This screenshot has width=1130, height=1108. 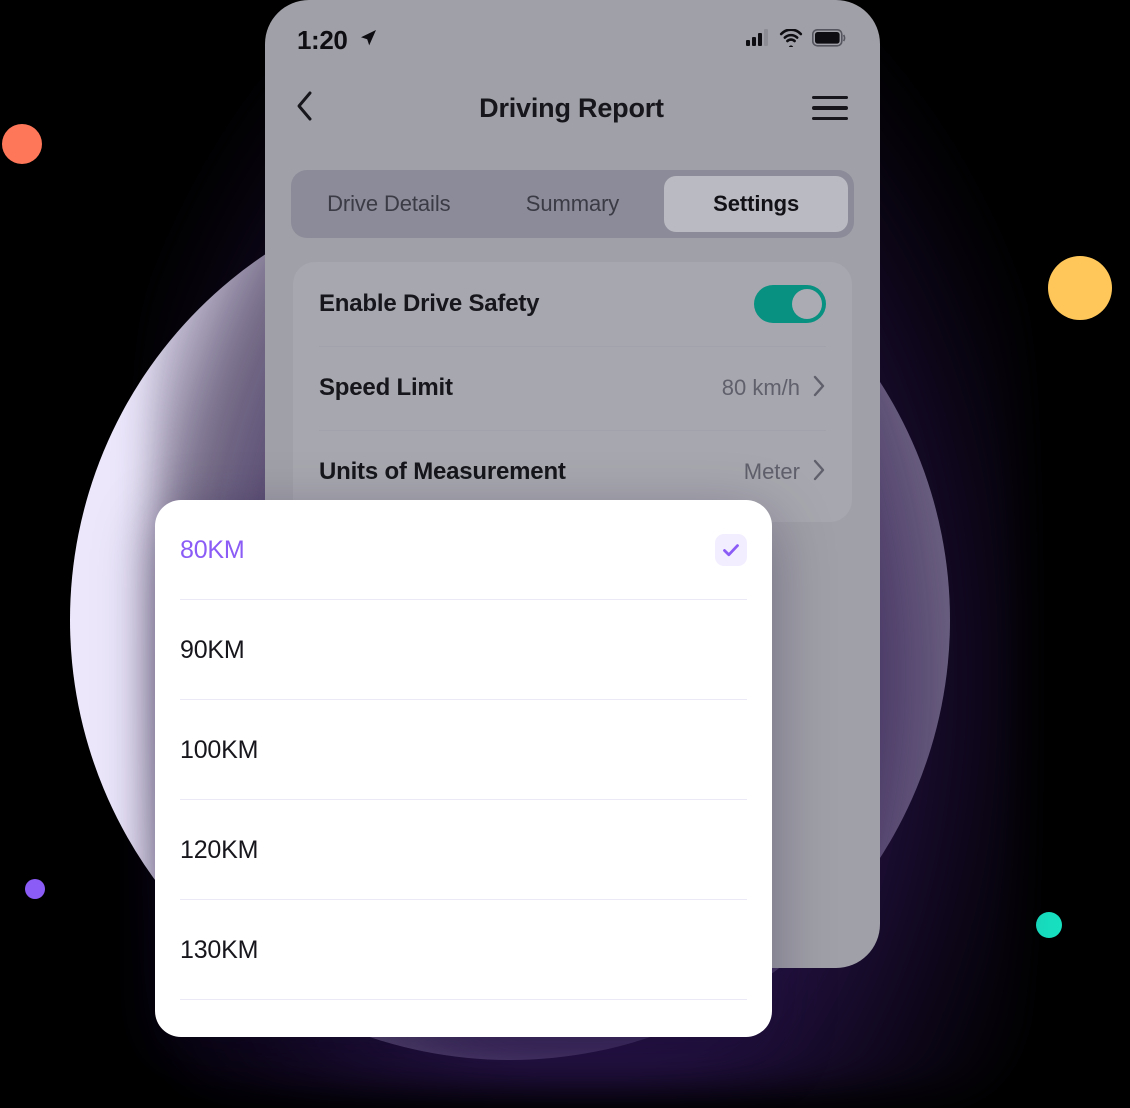 I want to click on setting-label-enable-drive-safety: Enable Drive Safety, so click(x=429, y=303).